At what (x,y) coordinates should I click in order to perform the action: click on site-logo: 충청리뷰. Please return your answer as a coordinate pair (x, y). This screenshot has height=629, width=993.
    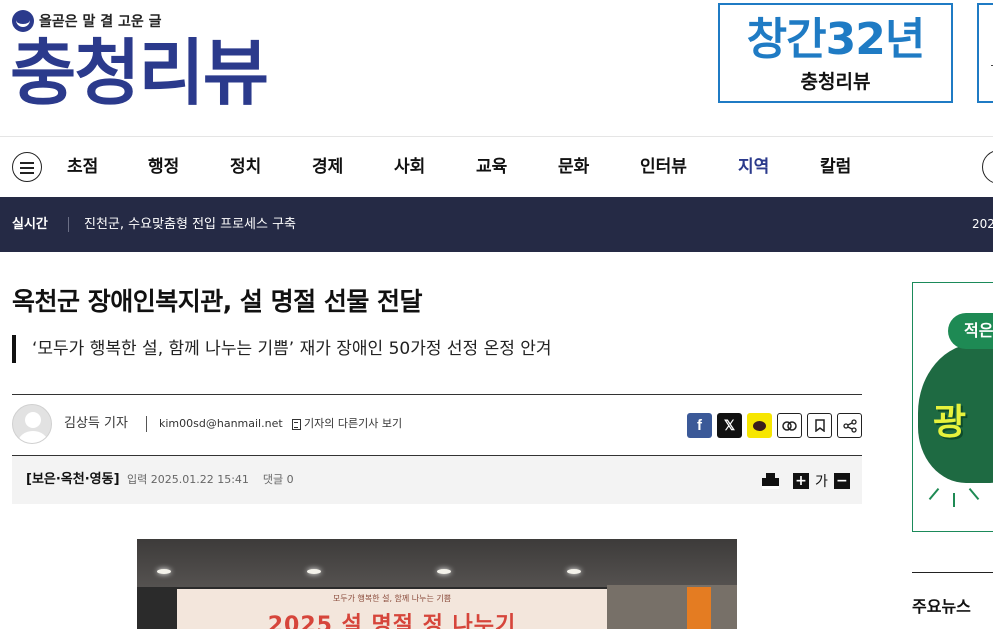
    Looking at the image, I should click on (139, 73).